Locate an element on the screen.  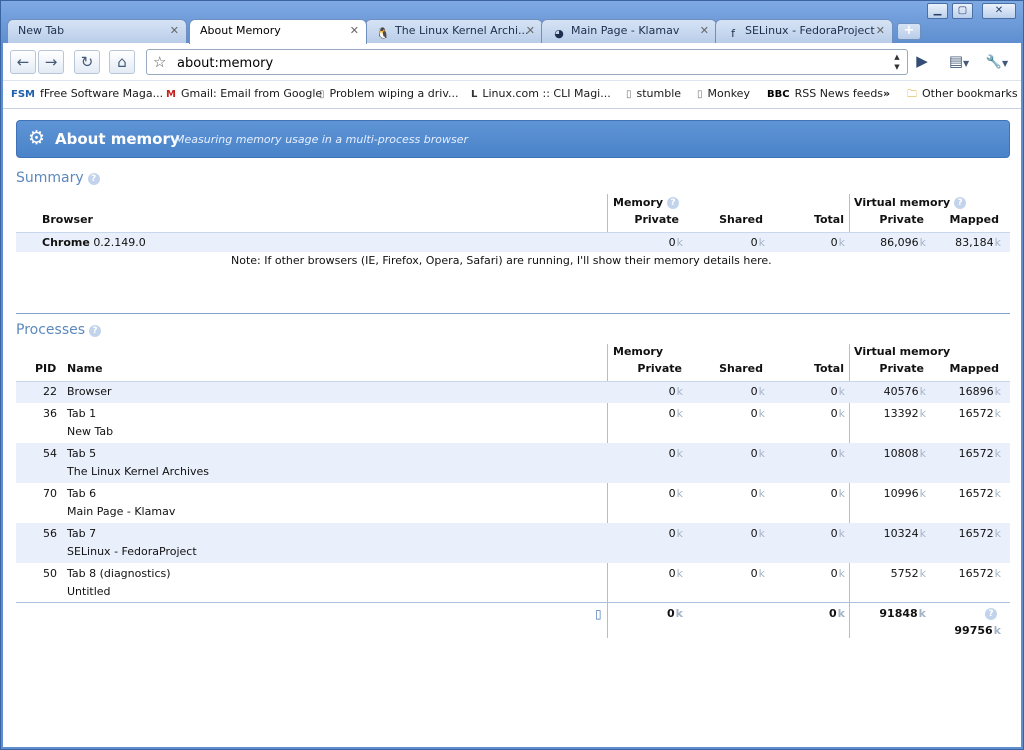
go-button: ▶ is located at coordinates (922, 62).